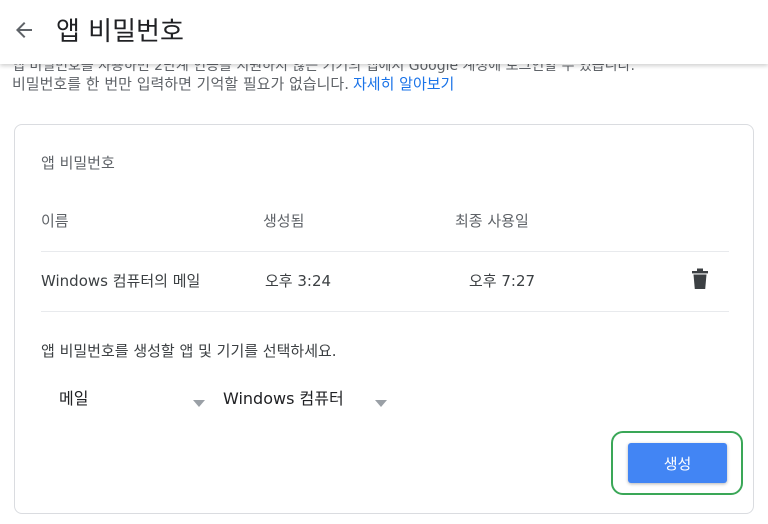 The image size is (768, 524). I want to click on row-name: Windows 컴퓨터의 메일, so click(121, 281).